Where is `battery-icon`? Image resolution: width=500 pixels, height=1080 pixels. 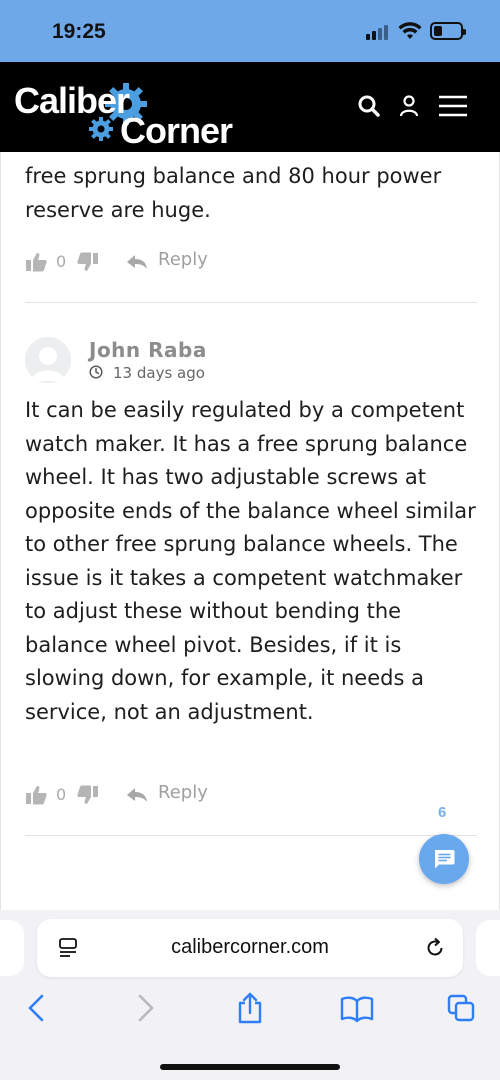
battery-icon is located at coordinates (448, 31).